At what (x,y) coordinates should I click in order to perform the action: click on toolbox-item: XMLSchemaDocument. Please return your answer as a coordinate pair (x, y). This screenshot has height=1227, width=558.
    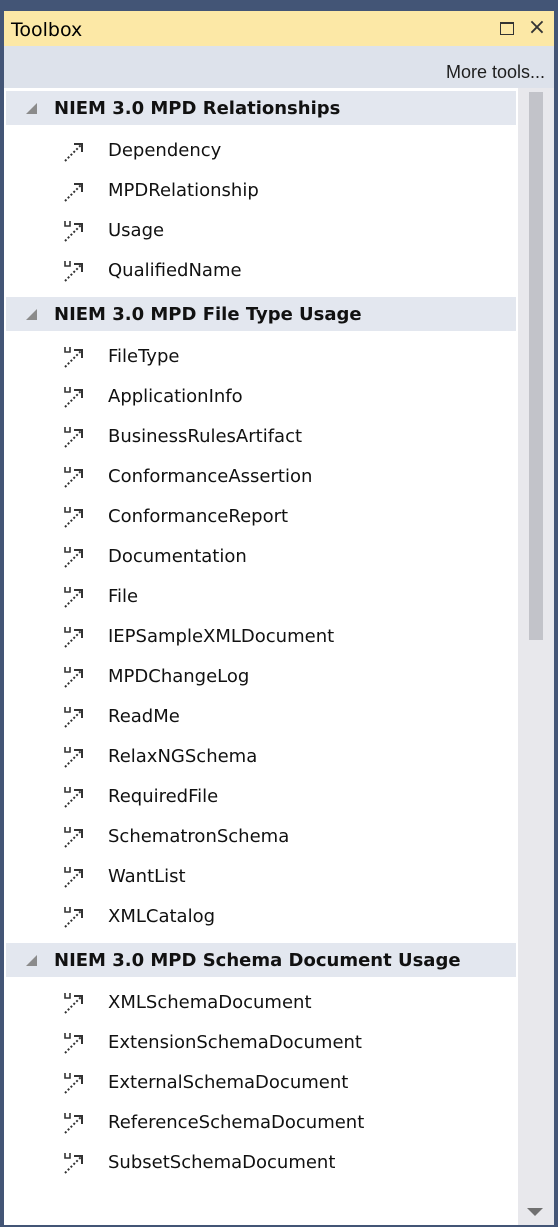
    Looking at the image, I should click on (259, 1003).